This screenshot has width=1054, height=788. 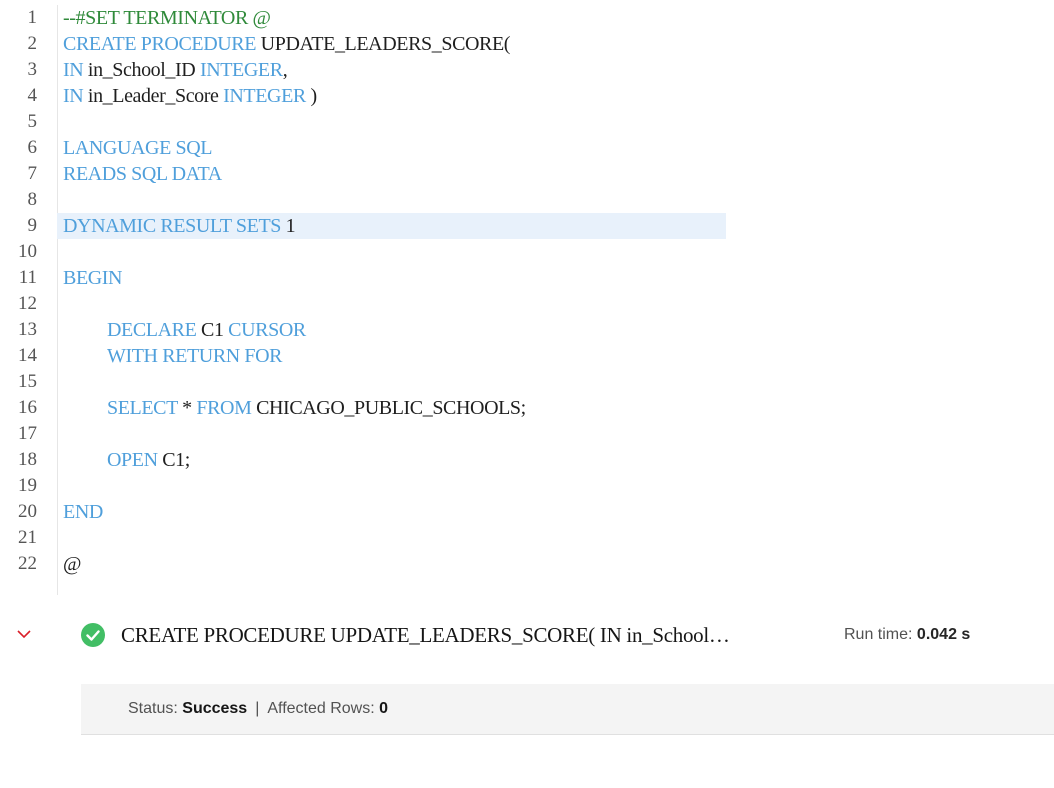 What do you see at coordinates (32, 225) in the screenshot?
I see `line-number: 9` at bounding box center [32, 225].